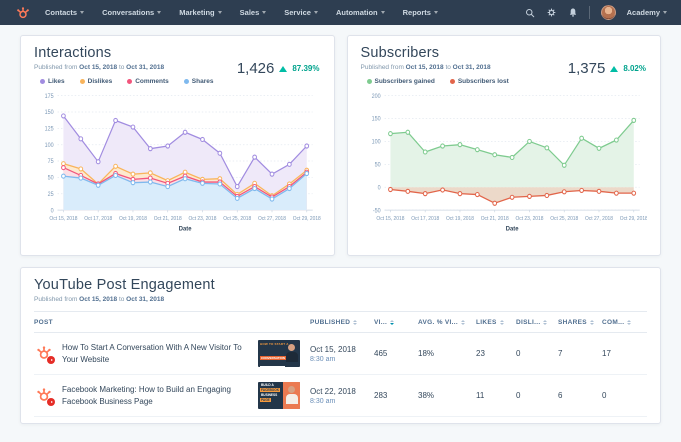  What do you see at coordinates (479, 81) in the screenshot?
I see `legend-item-subscribers-lost: Subscribers lost` at bounding box center [479, 81].